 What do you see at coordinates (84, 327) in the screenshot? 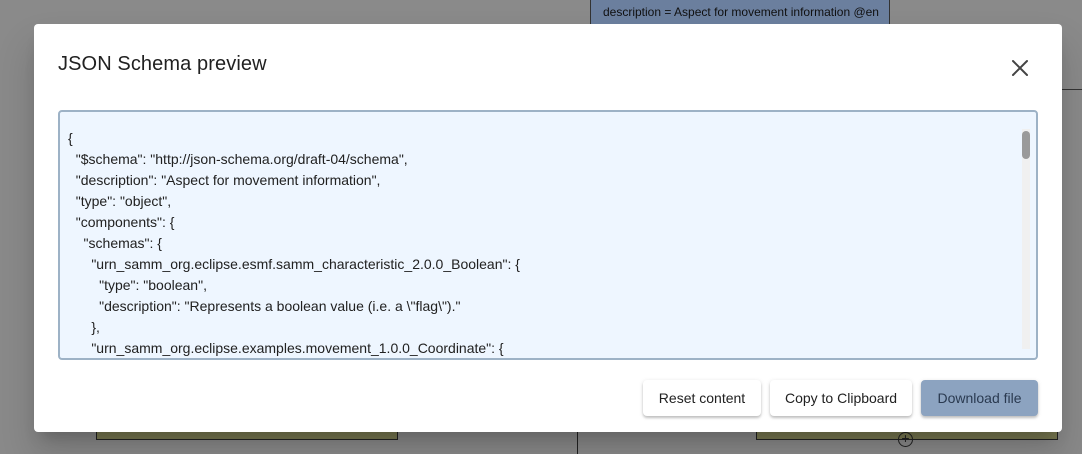
I see `editor-line: },` at bounding box center [84, 327].